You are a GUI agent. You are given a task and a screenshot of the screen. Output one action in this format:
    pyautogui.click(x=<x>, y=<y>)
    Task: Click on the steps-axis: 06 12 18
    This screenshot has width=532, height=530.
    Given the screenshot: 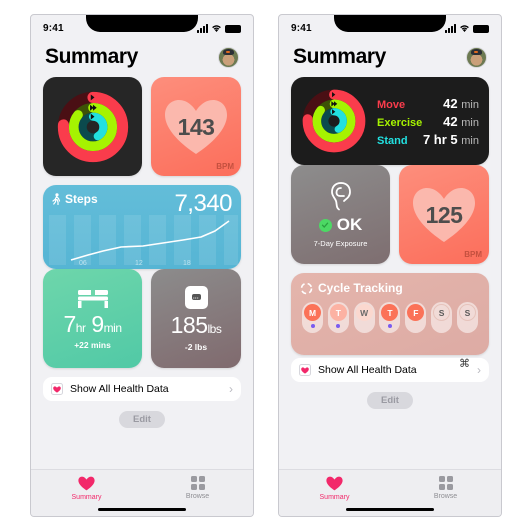 What is the action you would take?
    pyautogui.click(x=135, y=263)
    